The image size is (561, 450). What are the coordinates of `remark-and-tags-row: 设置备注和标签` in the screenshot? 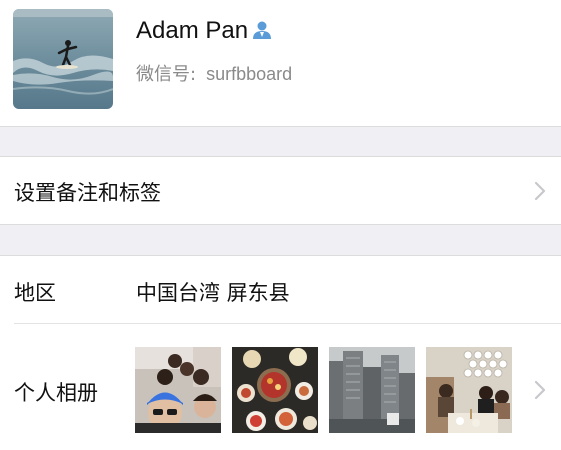 It's located at (280, 190).